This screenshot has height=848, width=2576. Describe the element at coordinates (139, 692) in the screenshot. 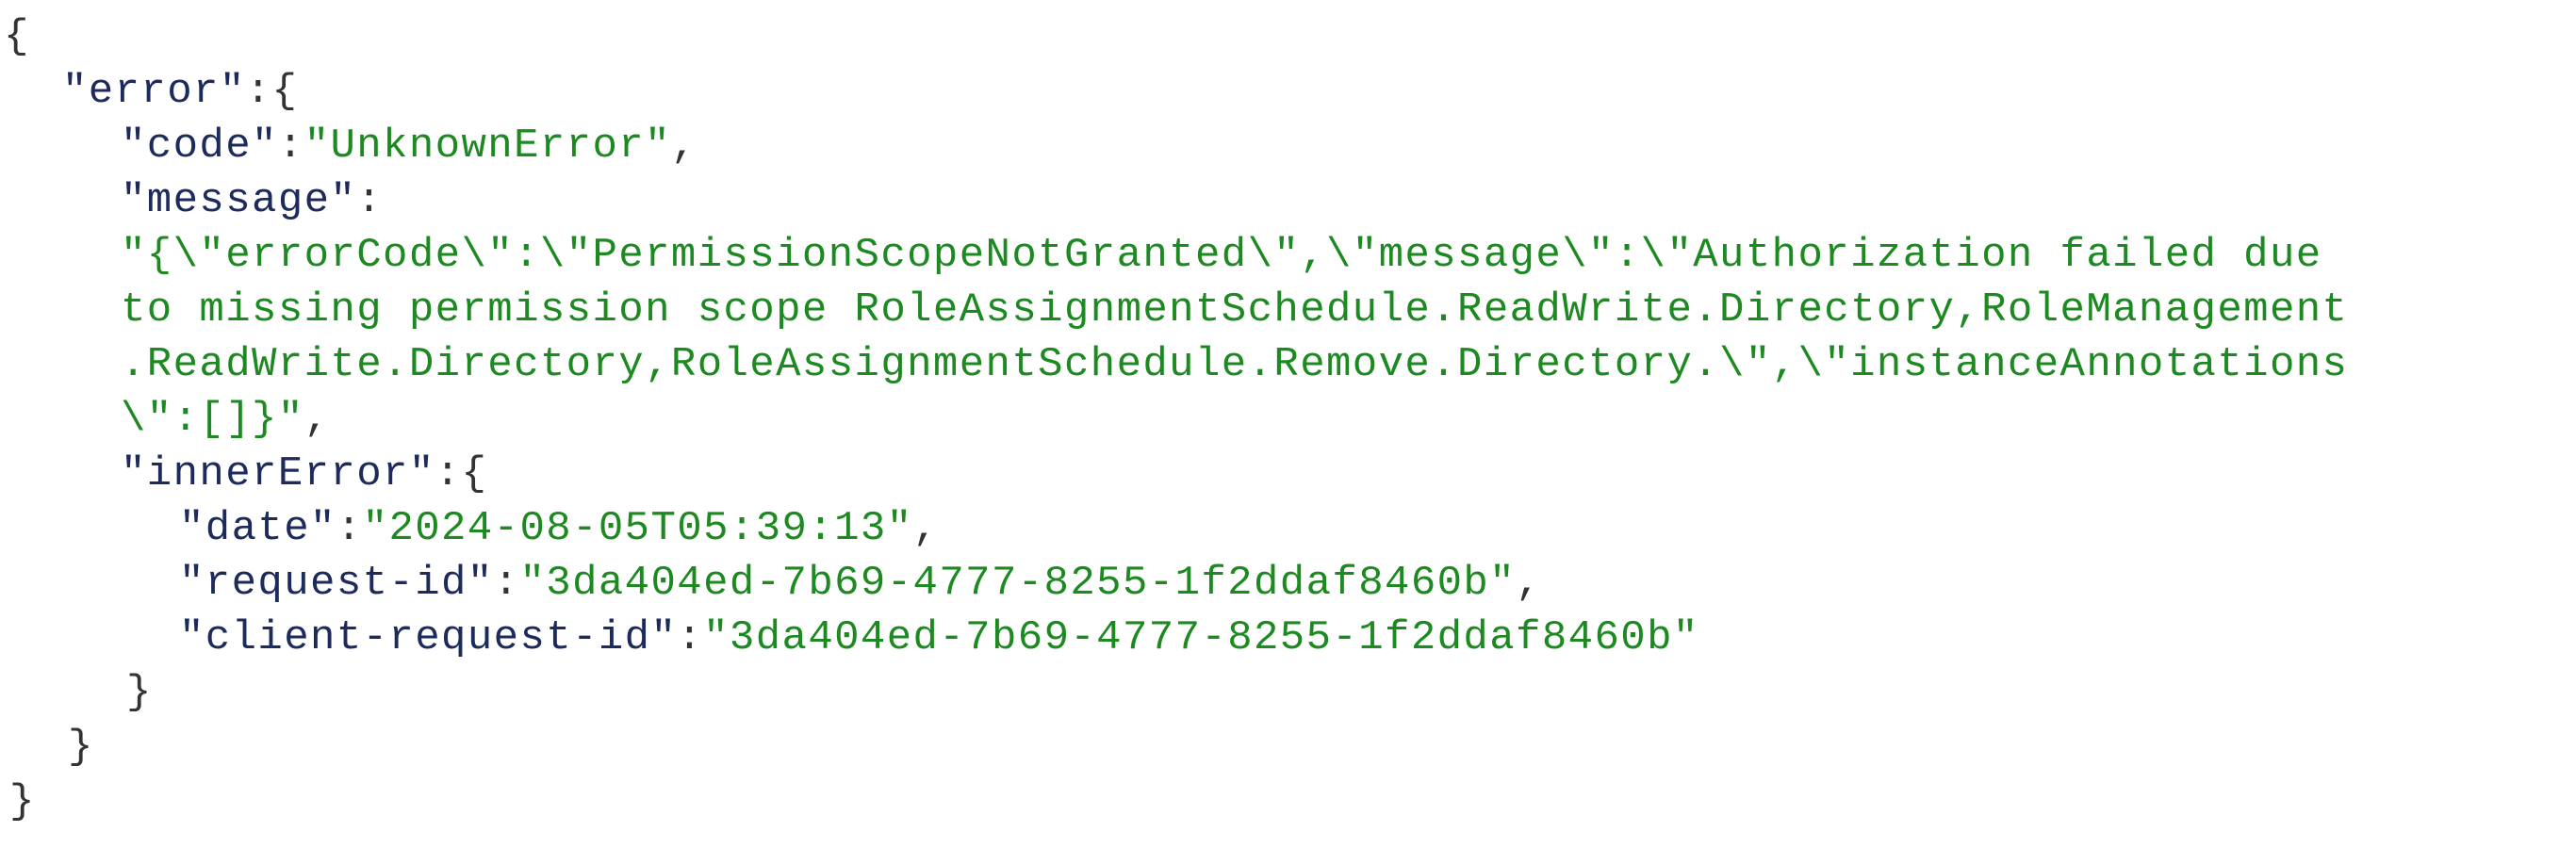

I see `inner-error-close-brace: }` at that location.